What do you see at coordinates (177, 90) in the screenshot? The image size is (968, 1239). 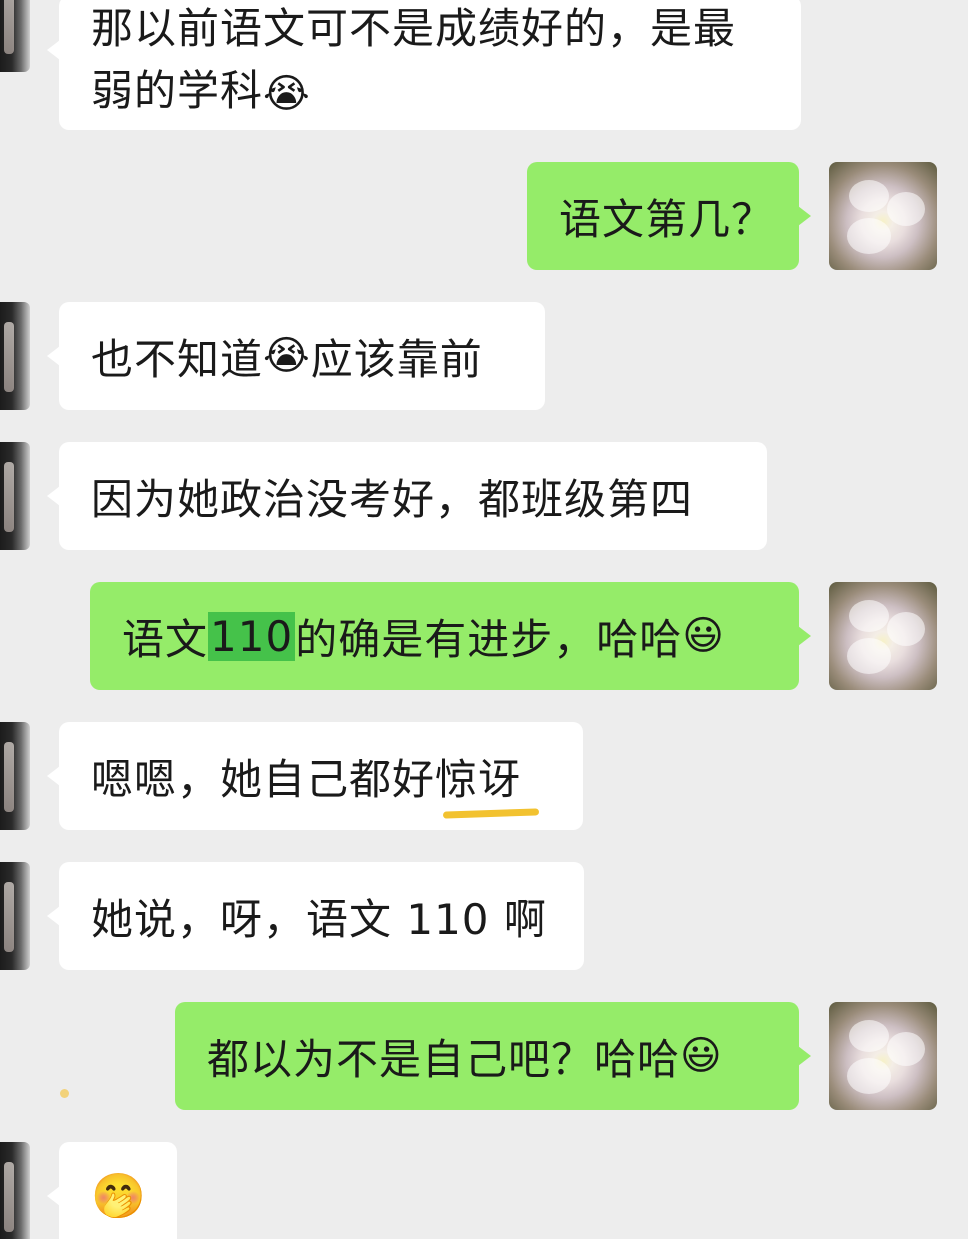 I see `message-text: 弱的学科` at bounding box center [177, 90].